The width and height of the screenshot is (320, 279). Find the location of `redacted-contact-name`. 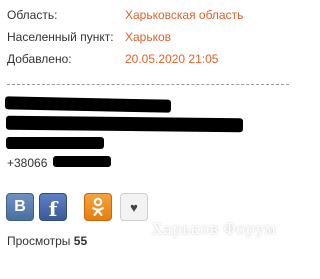

redacted-contact-name is located at coordinates (88, 104).